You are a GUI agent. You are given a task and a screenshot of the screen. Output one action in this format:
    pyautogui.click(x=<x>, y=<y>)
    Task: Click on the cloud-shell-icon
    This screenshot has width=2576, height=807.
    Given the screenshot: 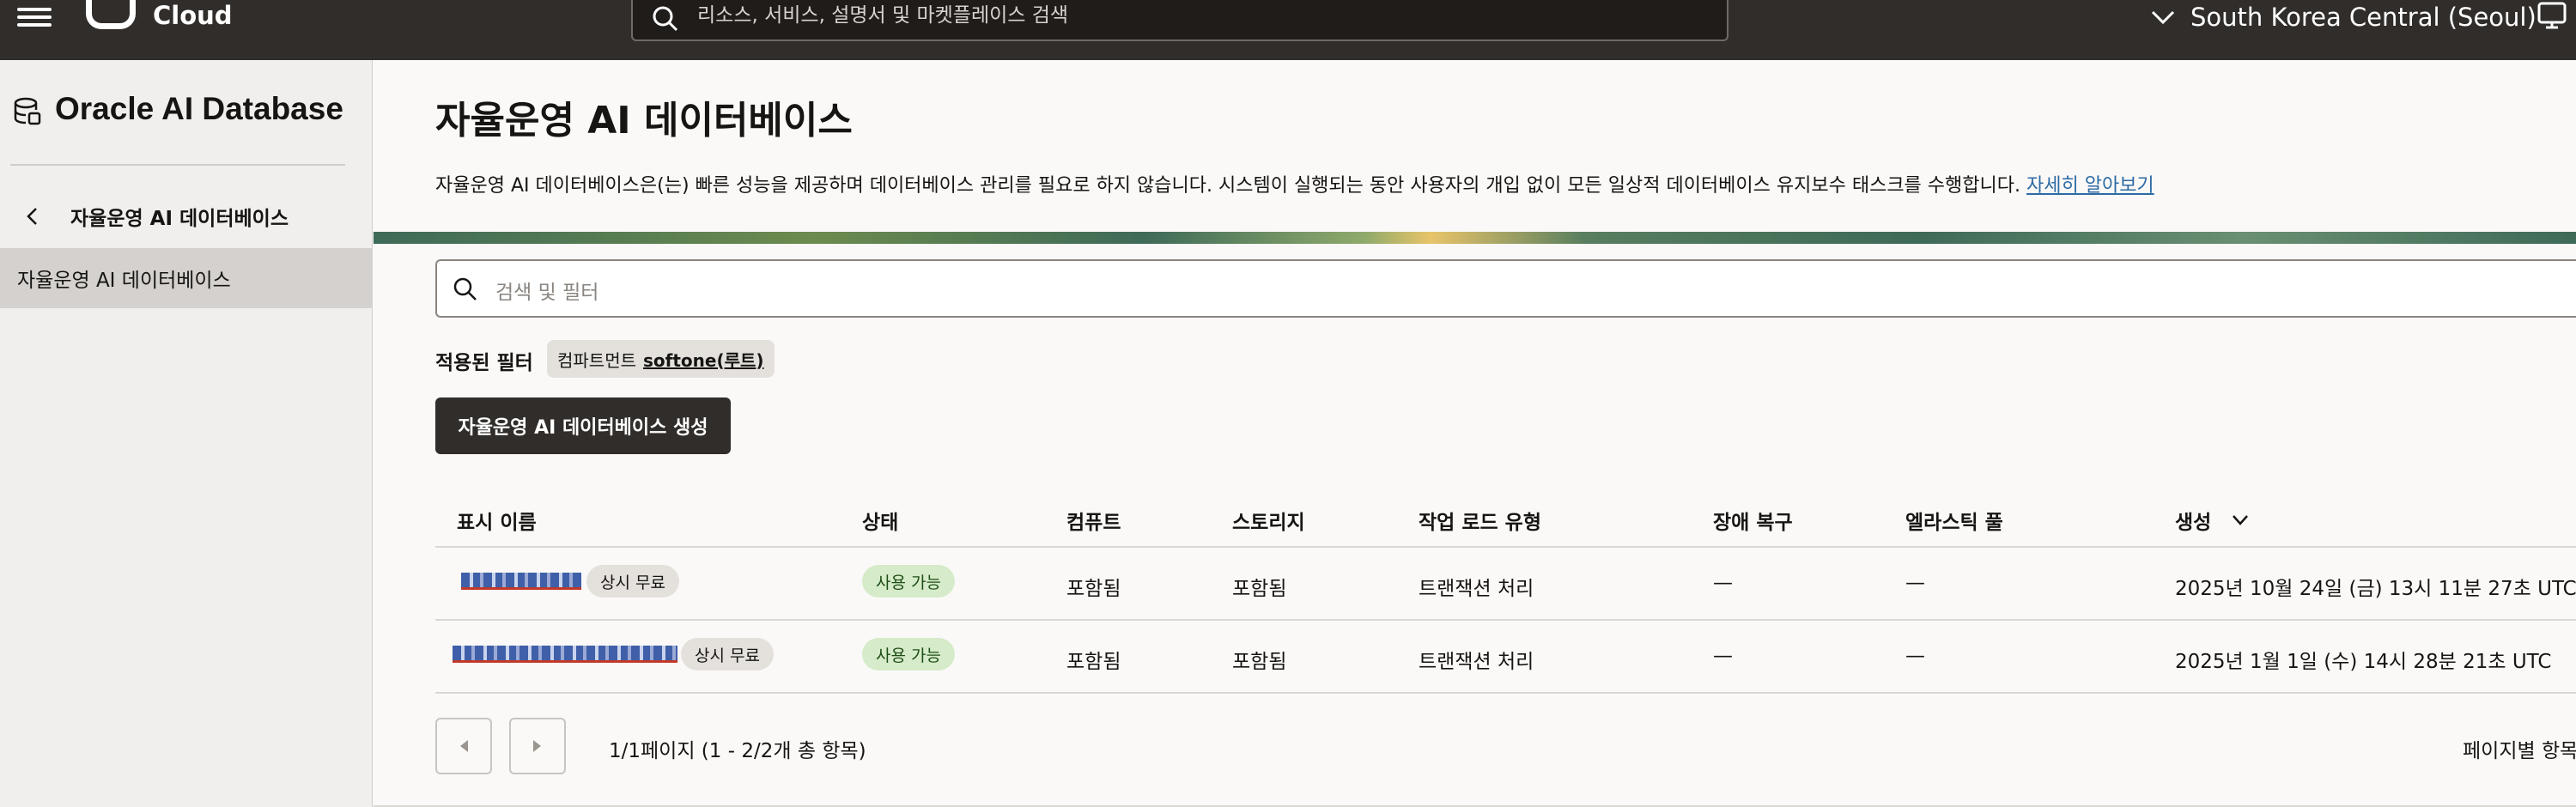 What is the action you would take?
    pyautogui.click(x=2552, y=15)
    